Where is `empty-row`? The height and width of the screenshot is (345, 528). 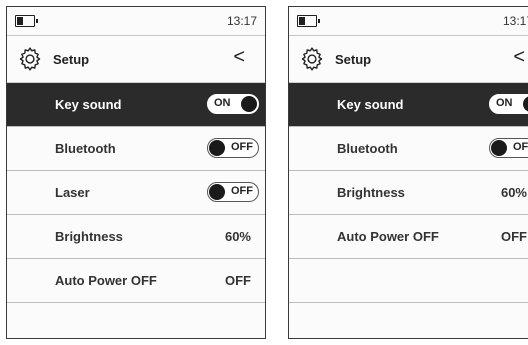 empty-row is located at coordinates (408, 281).